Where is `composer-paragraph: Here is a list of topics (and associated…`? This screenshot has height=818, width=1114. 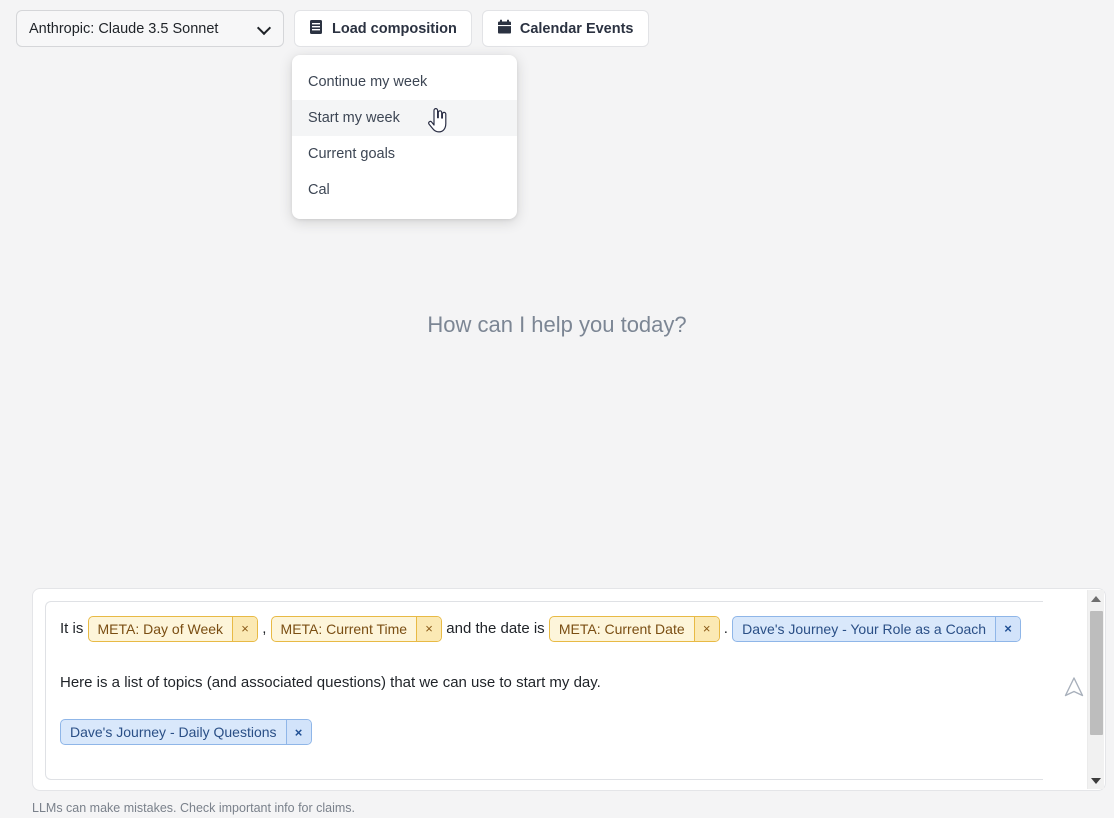 composer-paragraph: Here is a list of topics (and associated… is located at coordinates (330, 682).